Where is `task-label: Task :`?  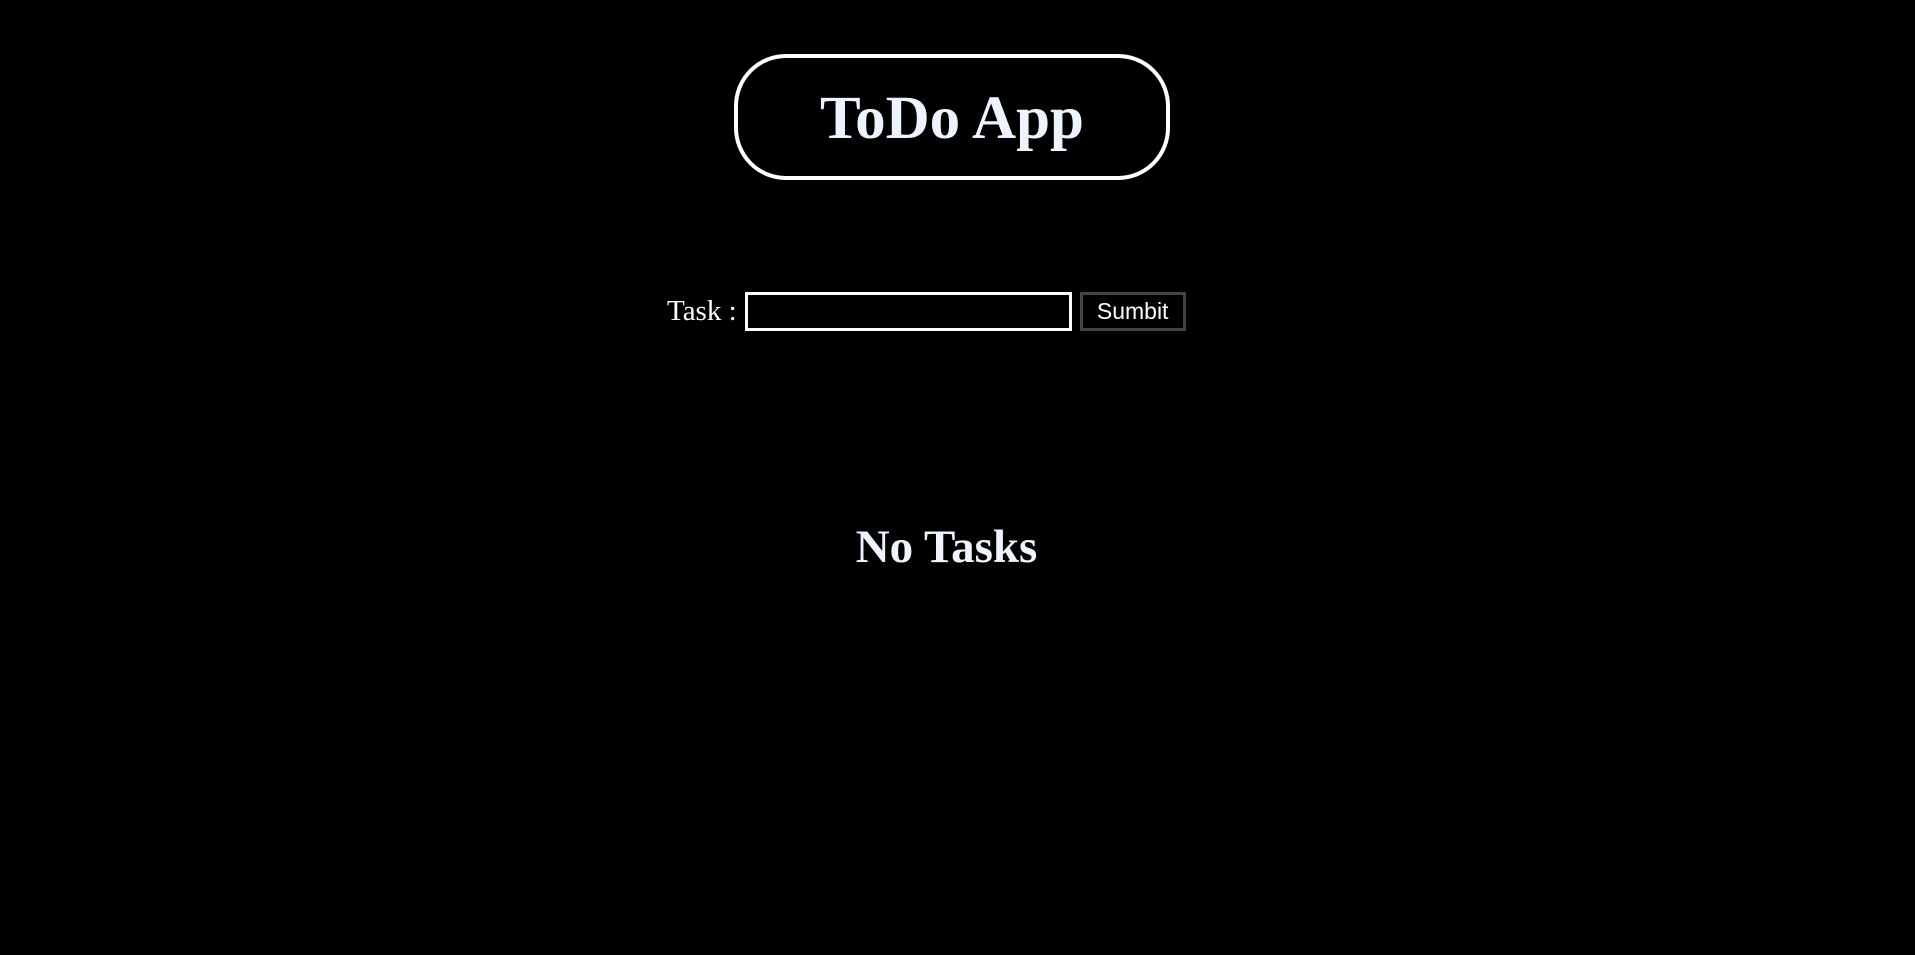 task-label: Task : is located at coordinates (702, 311).